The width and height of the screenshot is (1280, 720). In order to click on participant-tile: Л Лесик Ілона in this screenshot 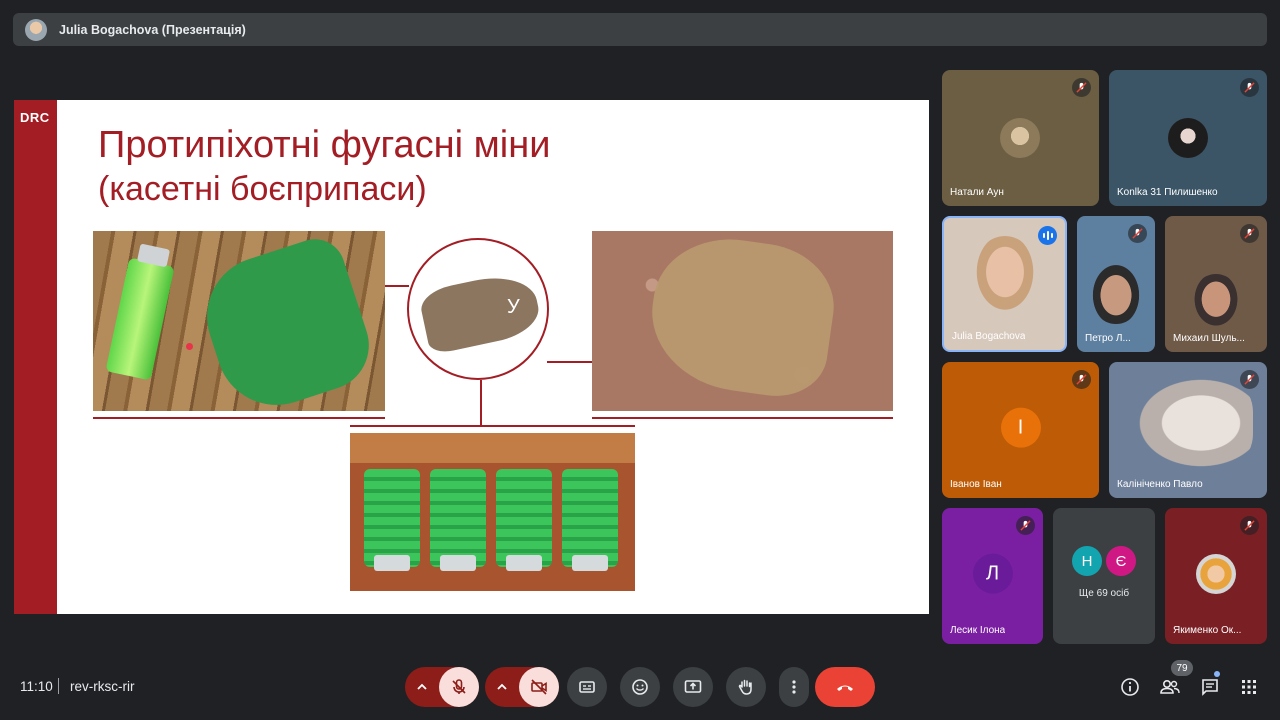, I will do `click(992, 576)`.